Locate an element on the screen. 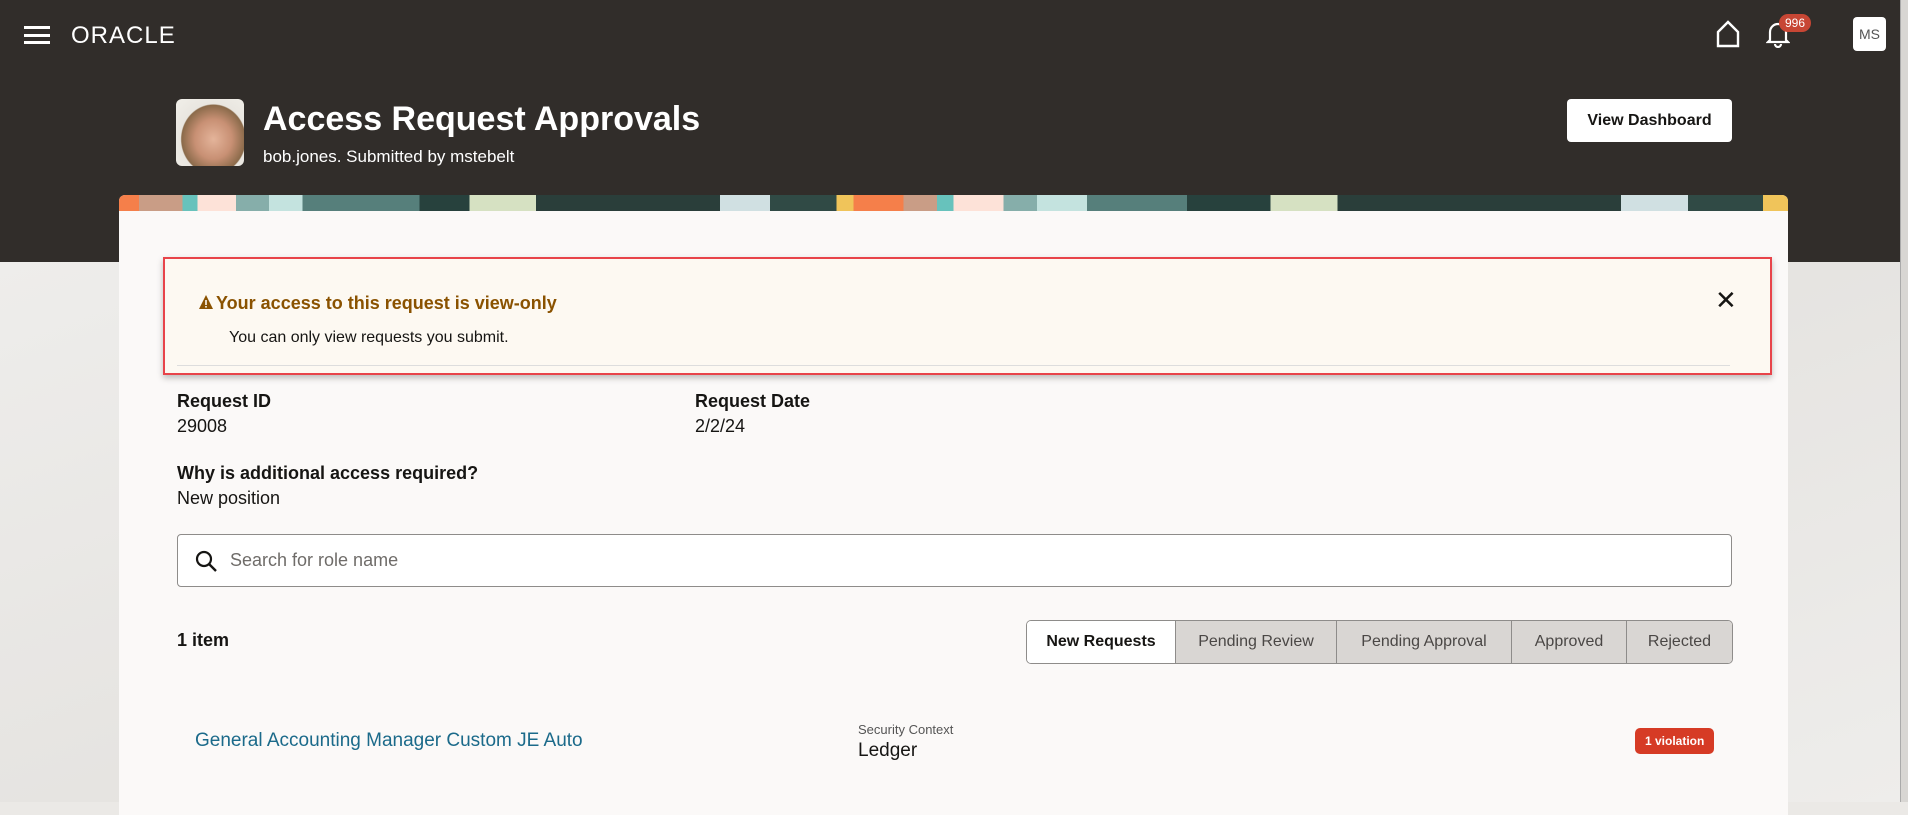 This screenshot has width=1908, height=815. tab-new-requests: New Requests is located at coordinates (1101, 642).